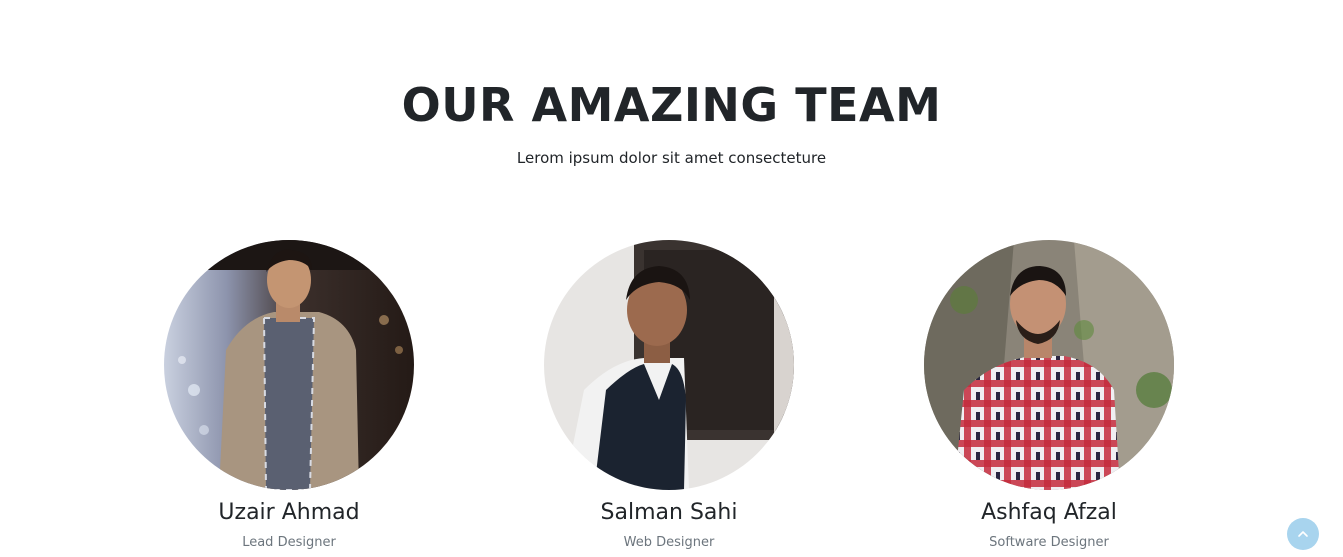 Image resolution: width=1343 pixels, height=557 pixels. Describe the element at coordinates (671, 158) in the screenshot. I see `section-subtitle: Lerom ipsum dolor sit amet consecteture` at that location.